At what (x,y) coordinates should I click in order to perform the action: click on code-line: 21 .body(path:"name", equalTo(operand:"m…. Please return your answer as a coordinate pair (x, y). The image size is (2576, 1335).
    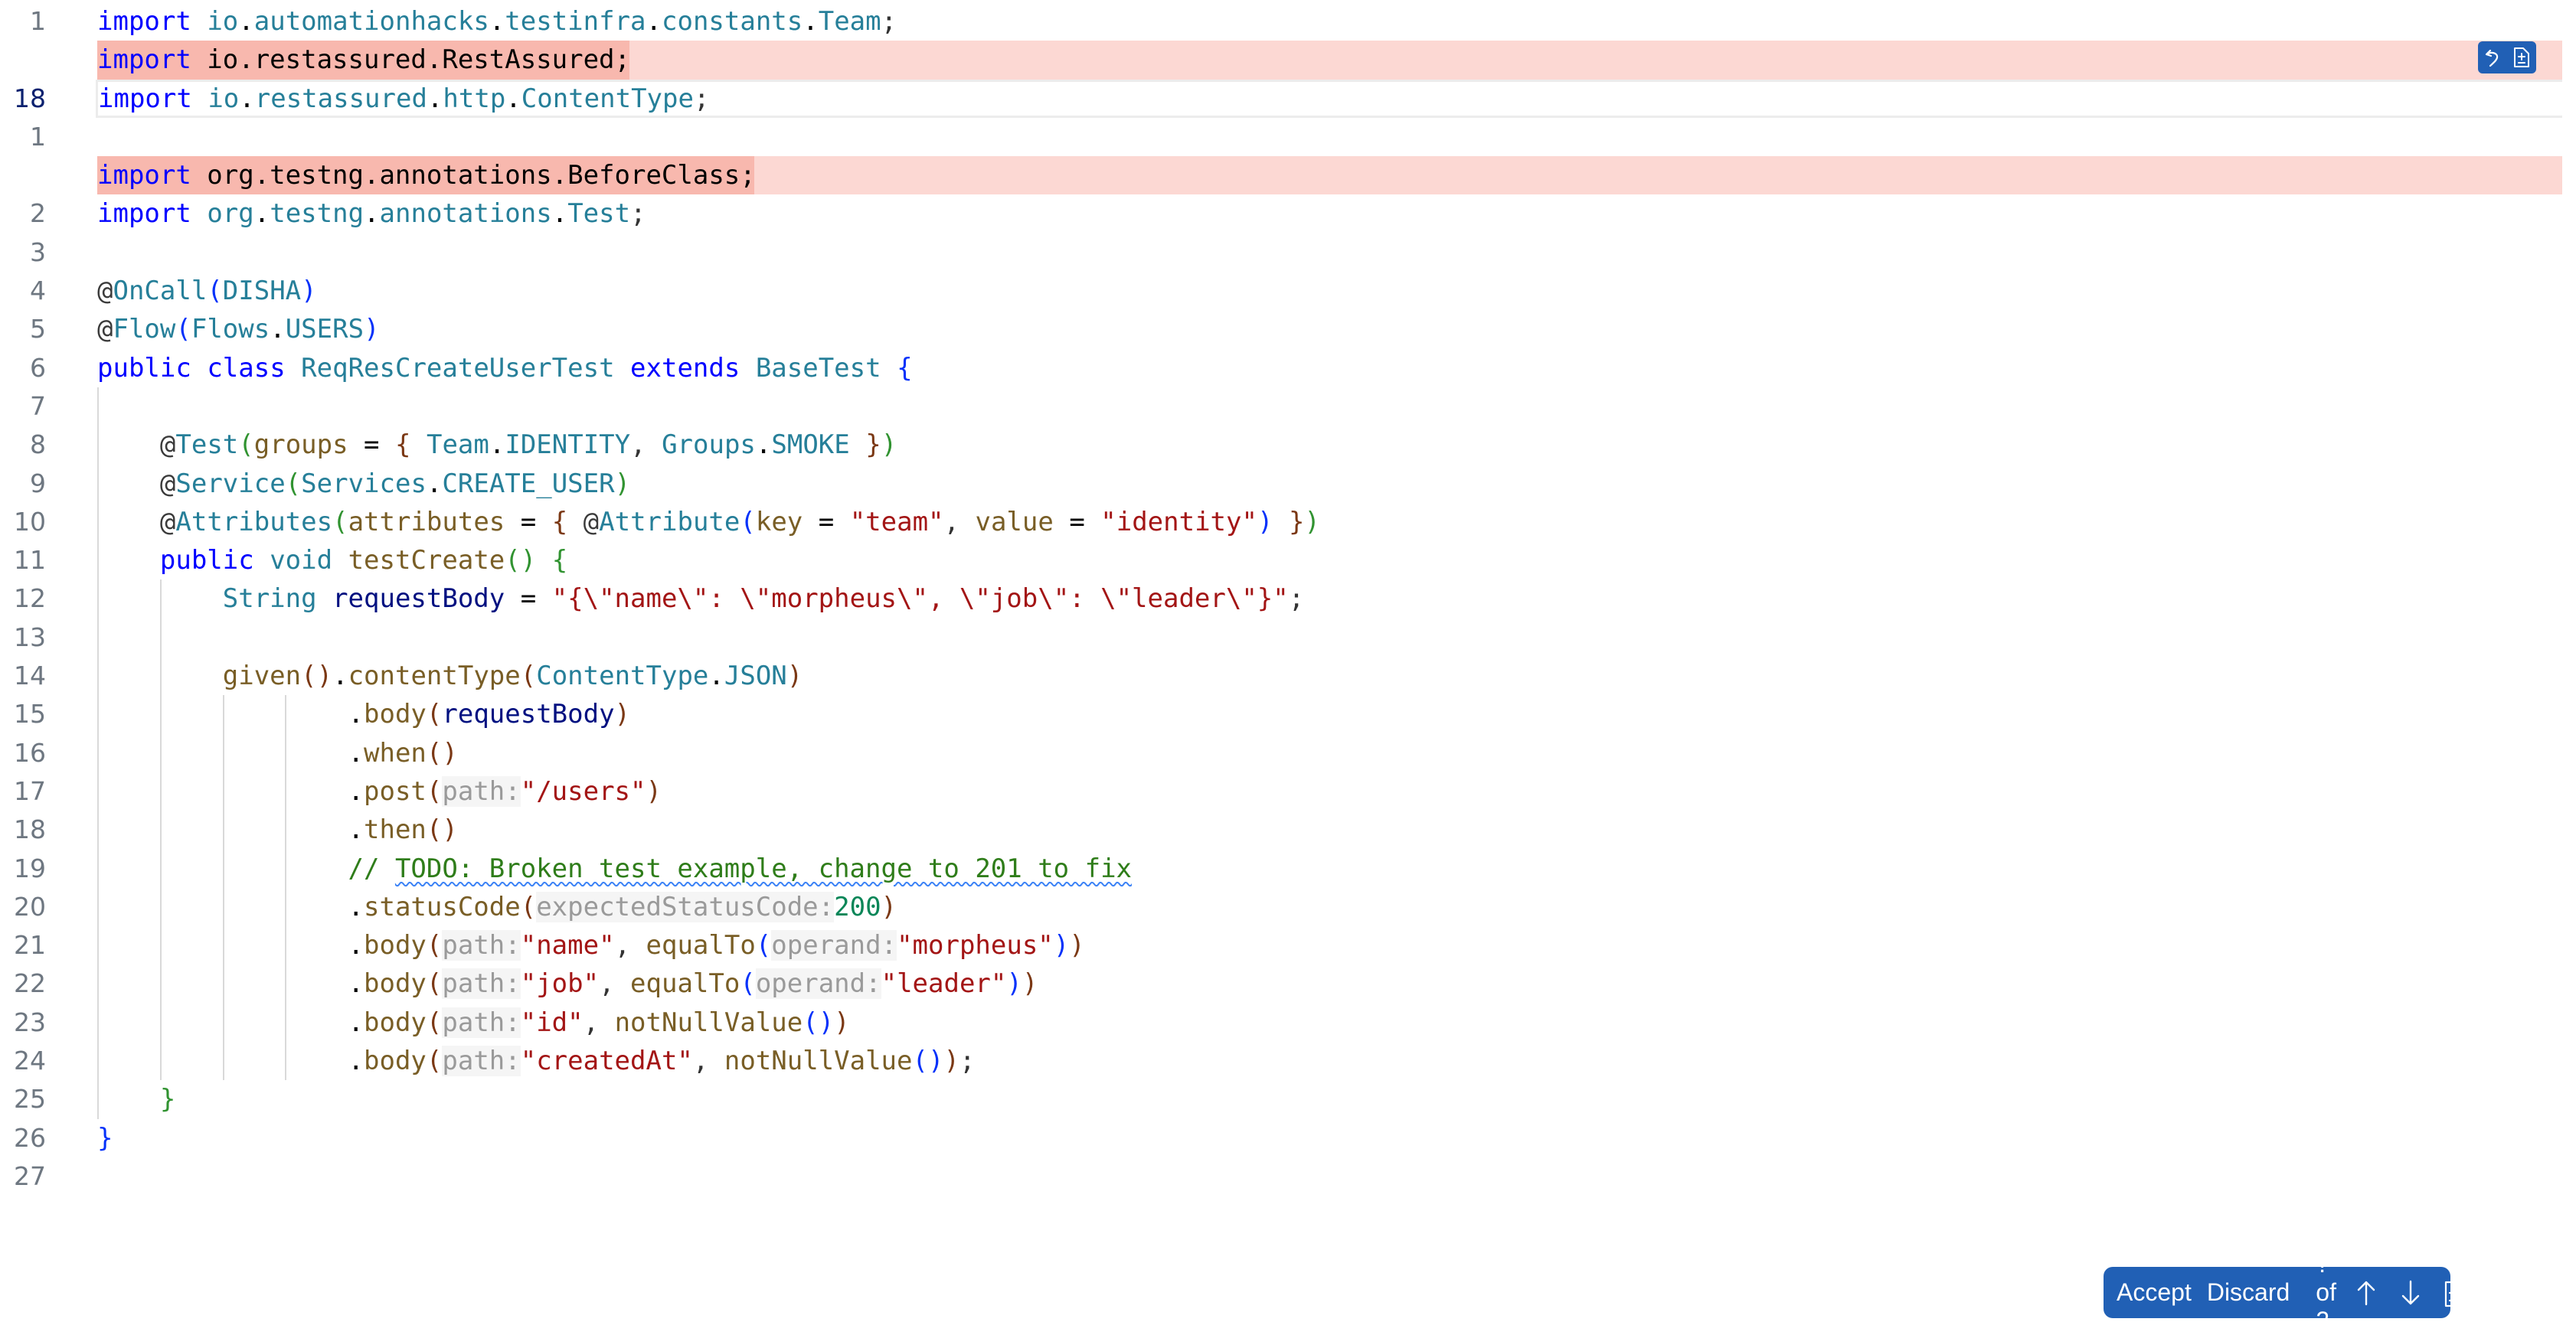
    Looking at the image, I should click on (1288, 945).